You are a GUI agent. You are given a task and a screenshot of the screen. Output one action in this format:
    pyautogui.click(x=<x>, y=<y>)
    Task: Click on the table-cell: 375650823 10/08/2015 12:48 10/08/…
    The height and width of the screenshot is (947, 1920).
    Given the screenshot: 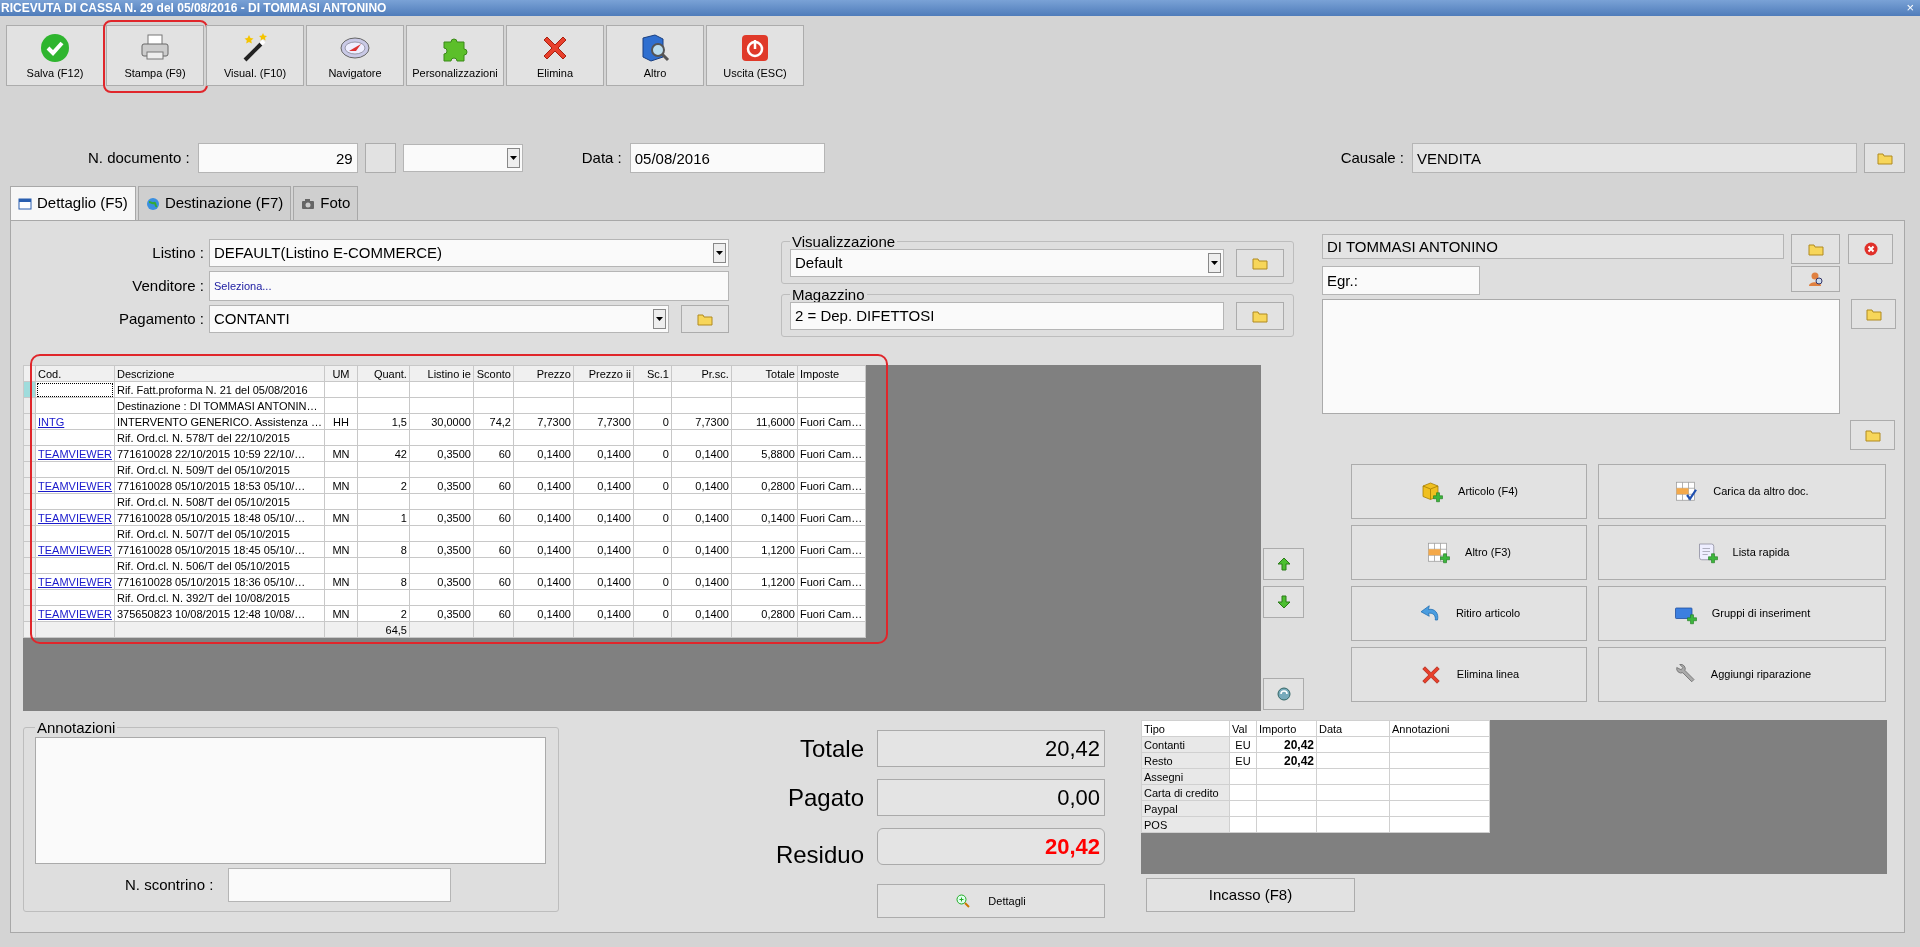 What is the action you would take?
    pyautogui.click(x=219, y=613)
    